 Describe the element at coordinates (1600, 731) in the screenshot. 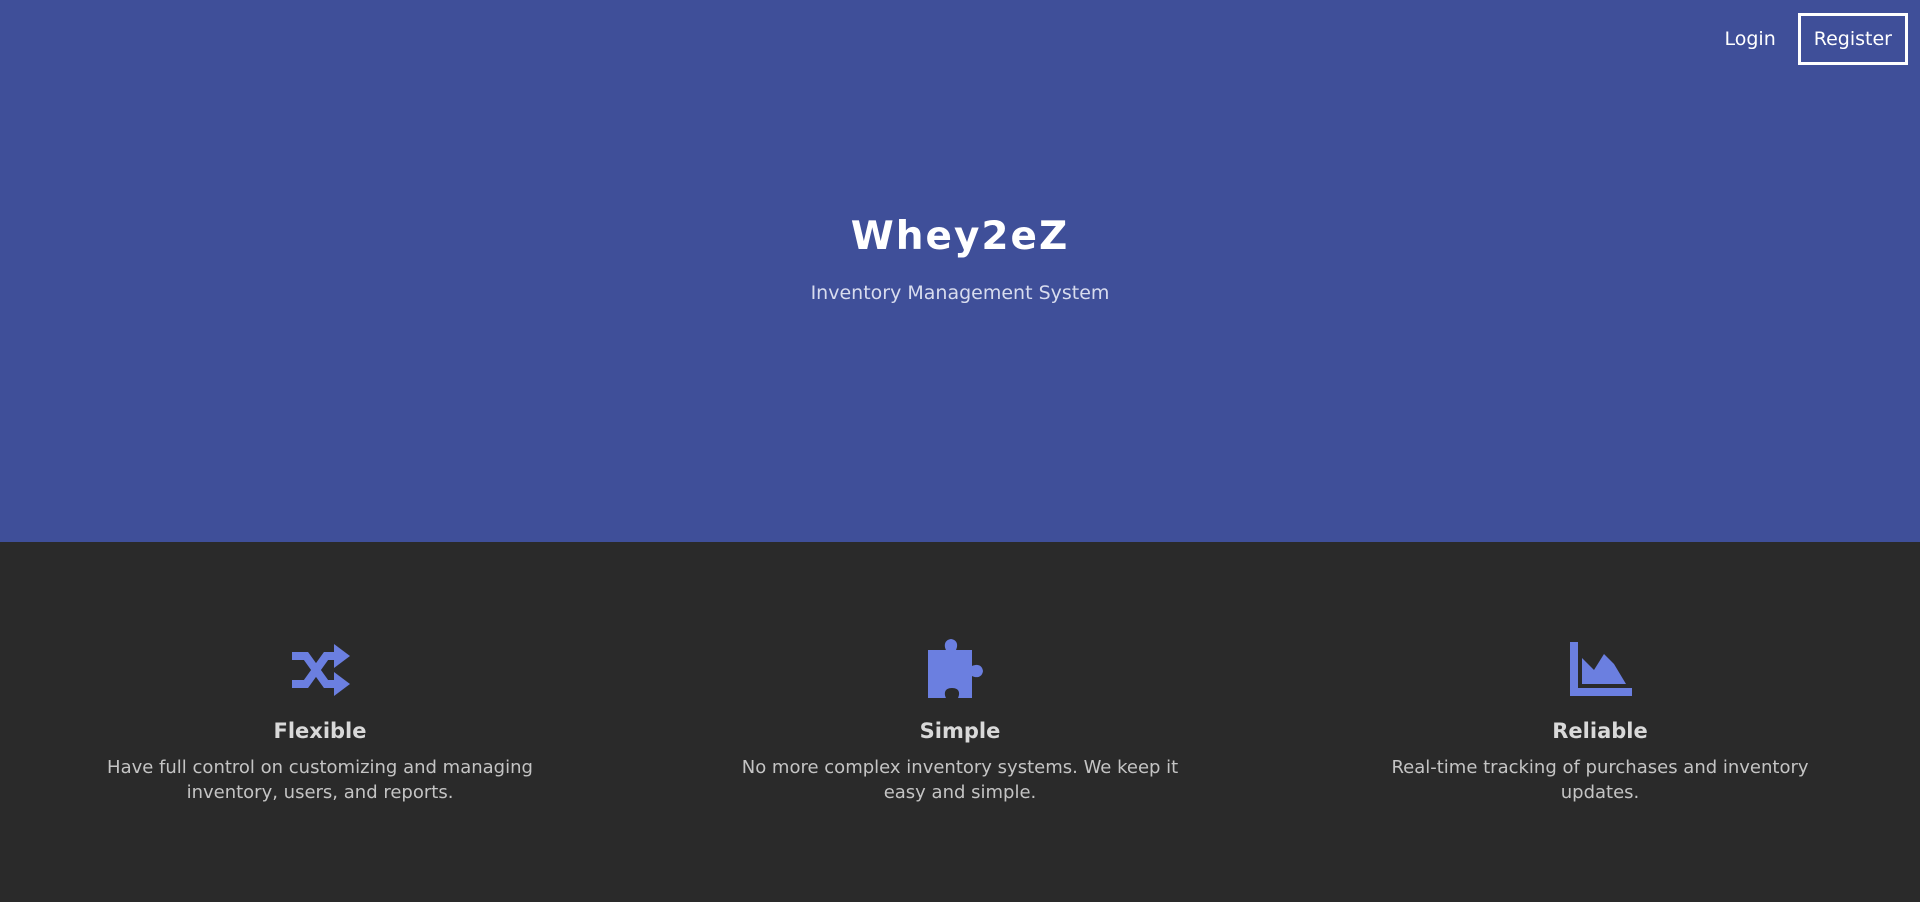

I see `feature-title: Reliable` at that location.